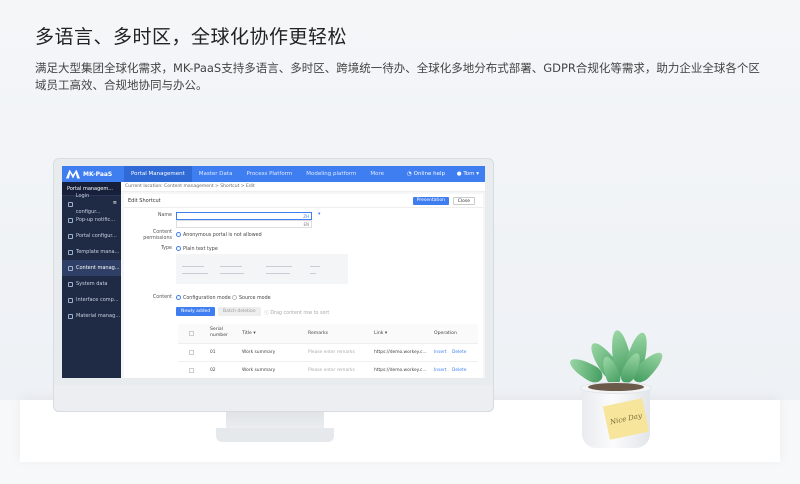 The height and width of the screenshot is (484, 800). I want to click on type-label: Type, so click(166, 248).